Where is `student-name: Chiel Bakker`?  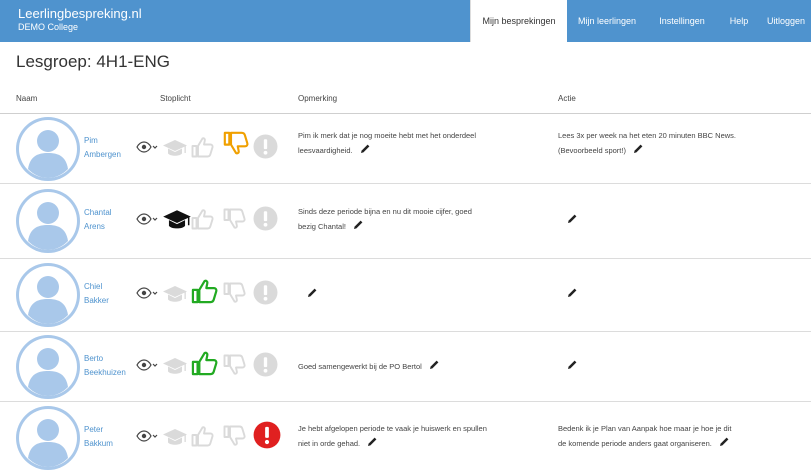
student-name: Chiel Bakker is located at coordinates (96, 294).